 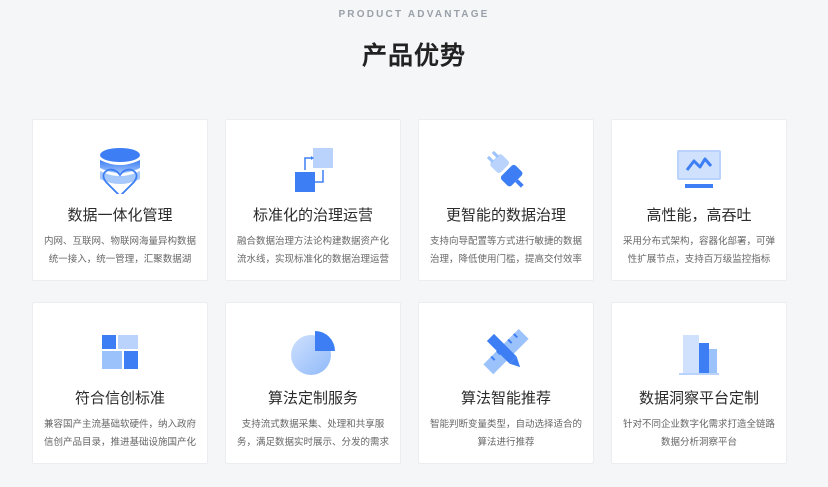 What do you see at coordinates (699, 200) in the screenshot?
I see `advantage-card: 高性能，高吞吐 采用分布式架构，容器化部署，可弹性扩展节点，支持百万级监控指标` at bounding box center [699, 200].